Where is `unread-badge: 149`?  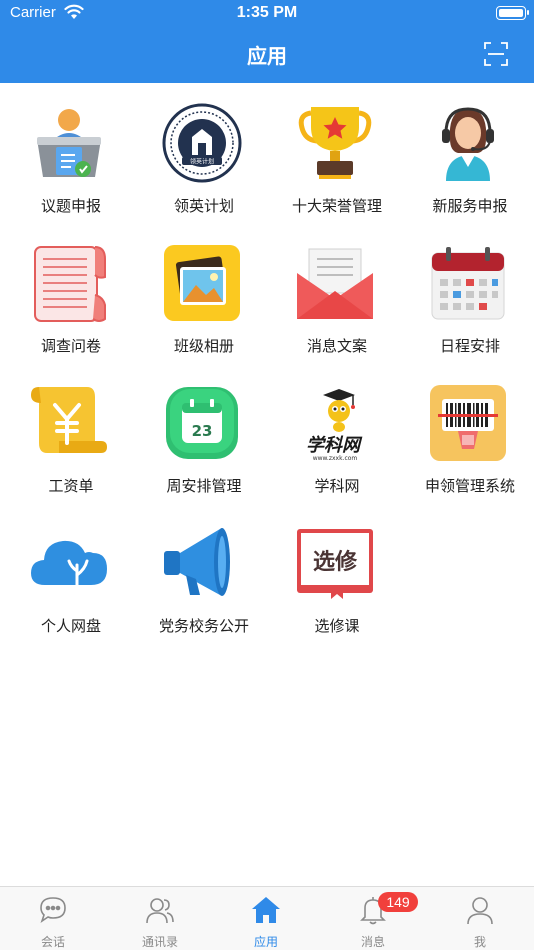 unread-badge: 149 is located at coordinates (398, 902).